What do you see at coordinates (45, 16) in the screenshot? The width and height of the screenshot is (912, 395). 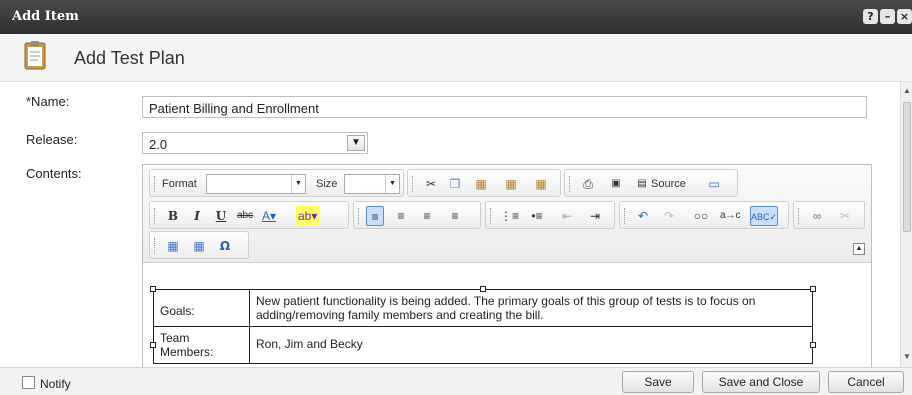 I see `window-title: Add Item` at bounding box center [45, 16].